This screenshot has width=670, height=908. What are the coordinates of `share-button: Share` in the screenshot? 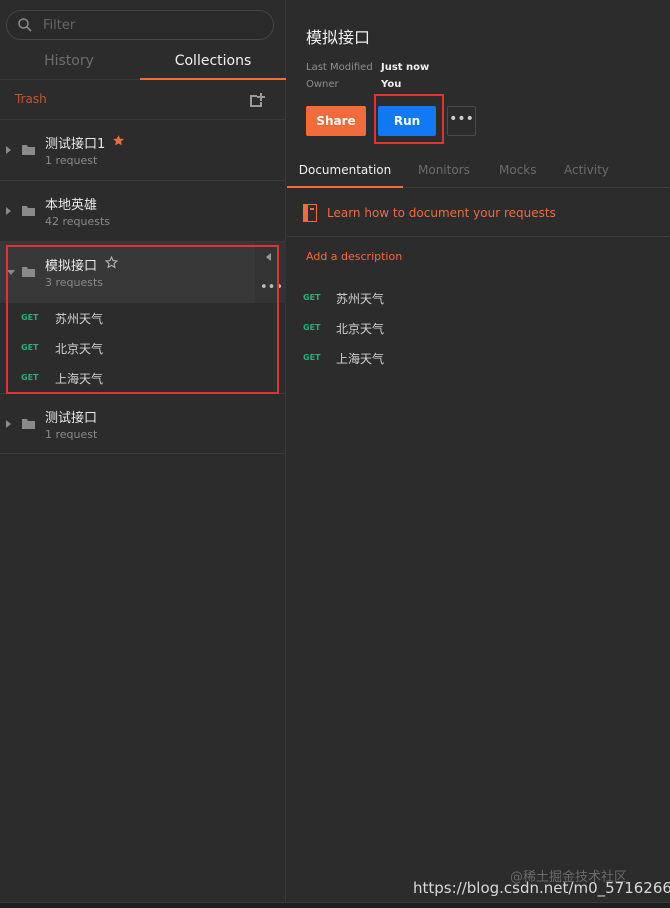 It's located at (336, 121).